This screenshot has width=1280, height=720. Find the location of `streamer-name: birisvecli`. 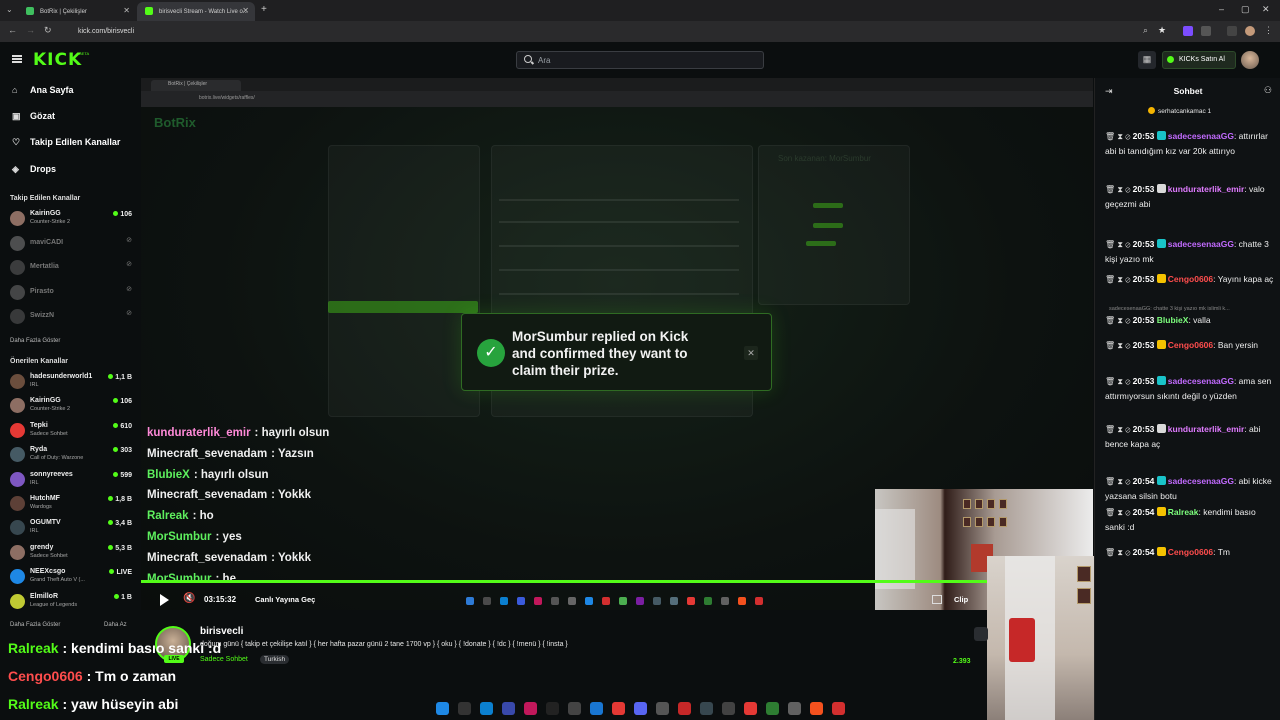

streamer-name: birisvecli is located at coordinates (221, 631).